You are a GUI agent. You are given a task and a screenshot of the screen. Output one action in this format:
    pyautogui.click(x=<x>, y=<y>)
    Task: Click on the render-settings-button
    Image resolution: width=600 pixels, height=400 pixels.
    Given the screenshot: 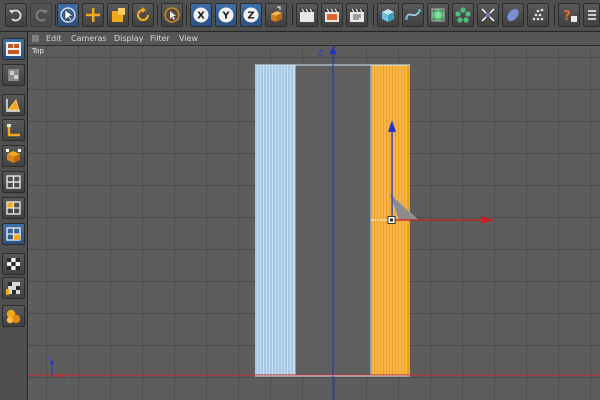 What is the action you would take?
    pyautogui.click(x=357, y=15)
    